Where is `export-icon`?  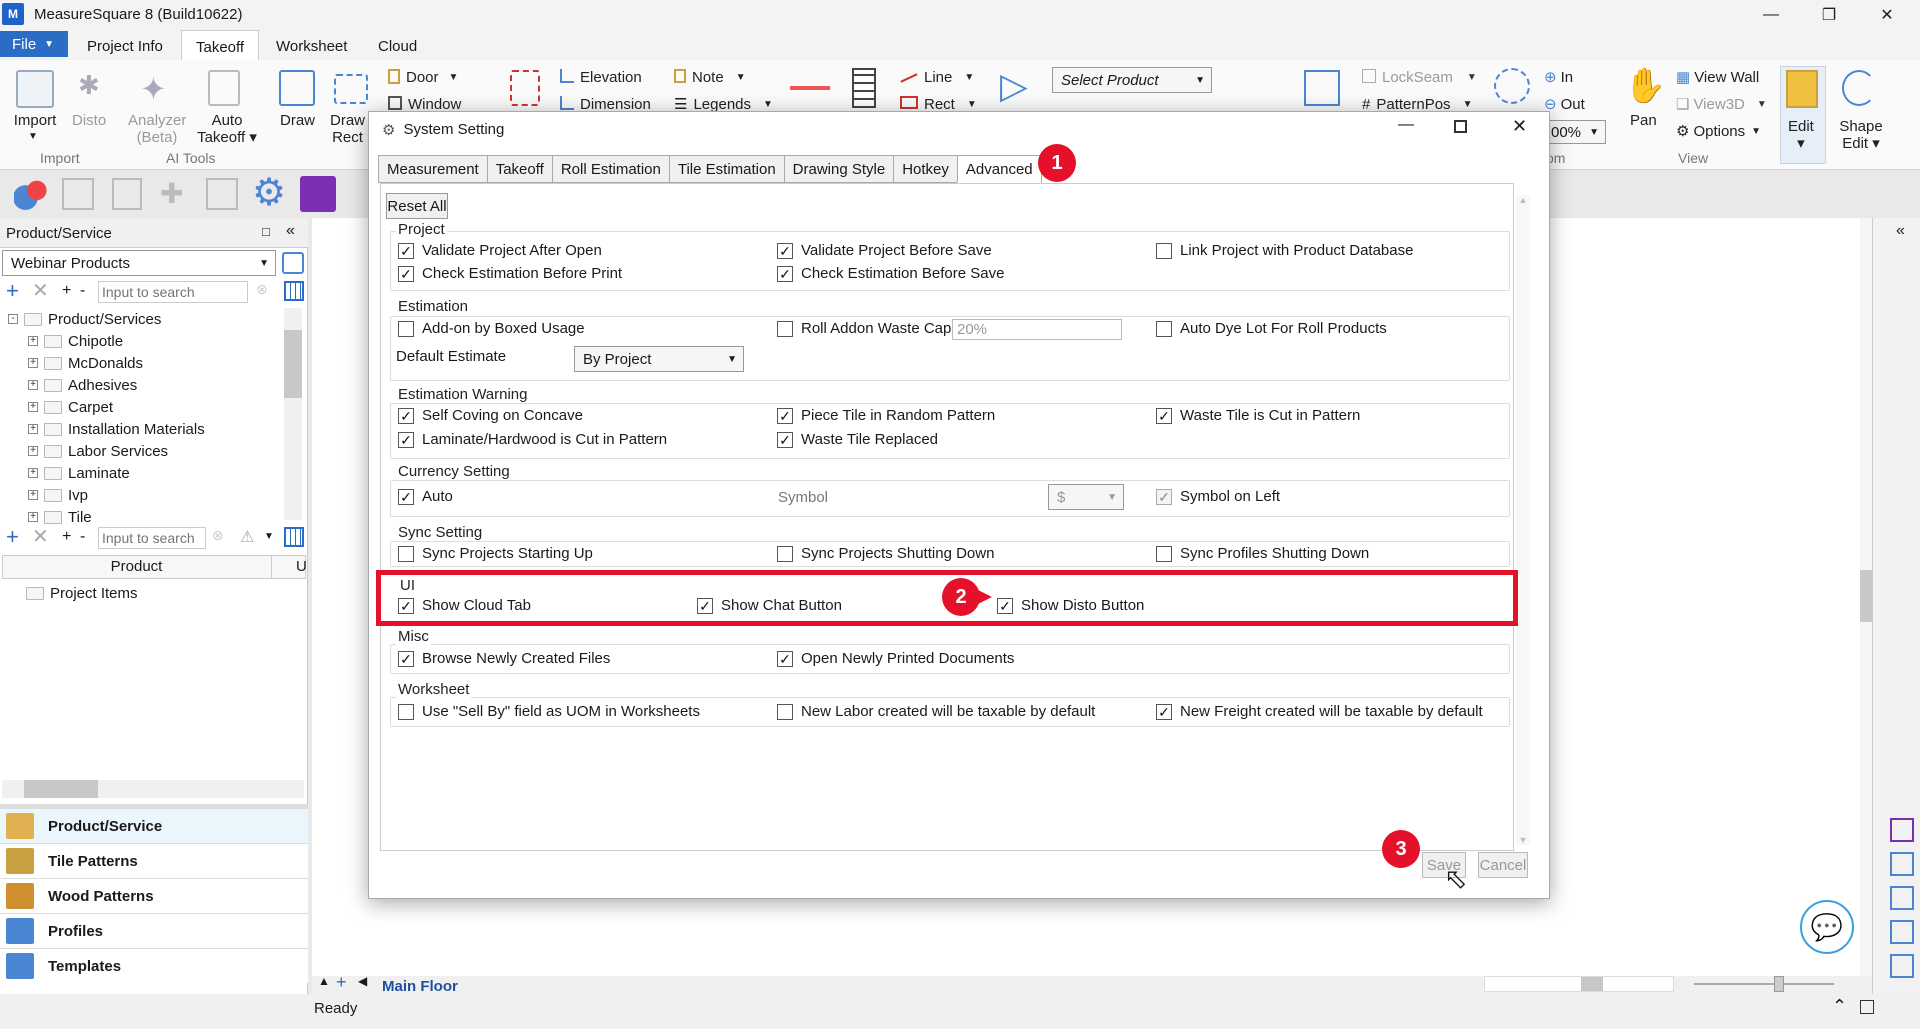 export-icon is located at coordinates (127, 194).